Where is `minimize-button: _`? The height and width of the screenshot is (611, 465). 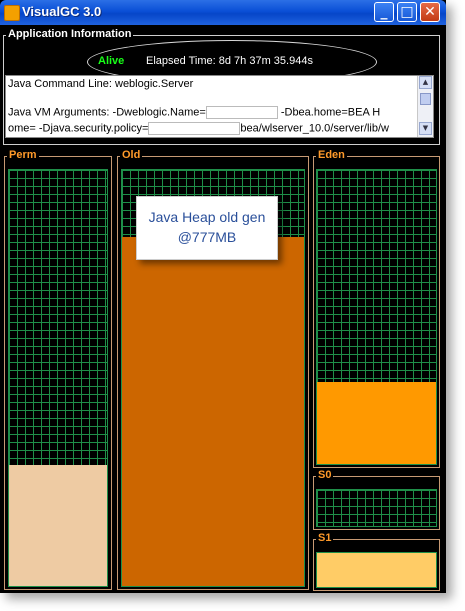
minimize-button: _ is located at coordinates (384, 12).